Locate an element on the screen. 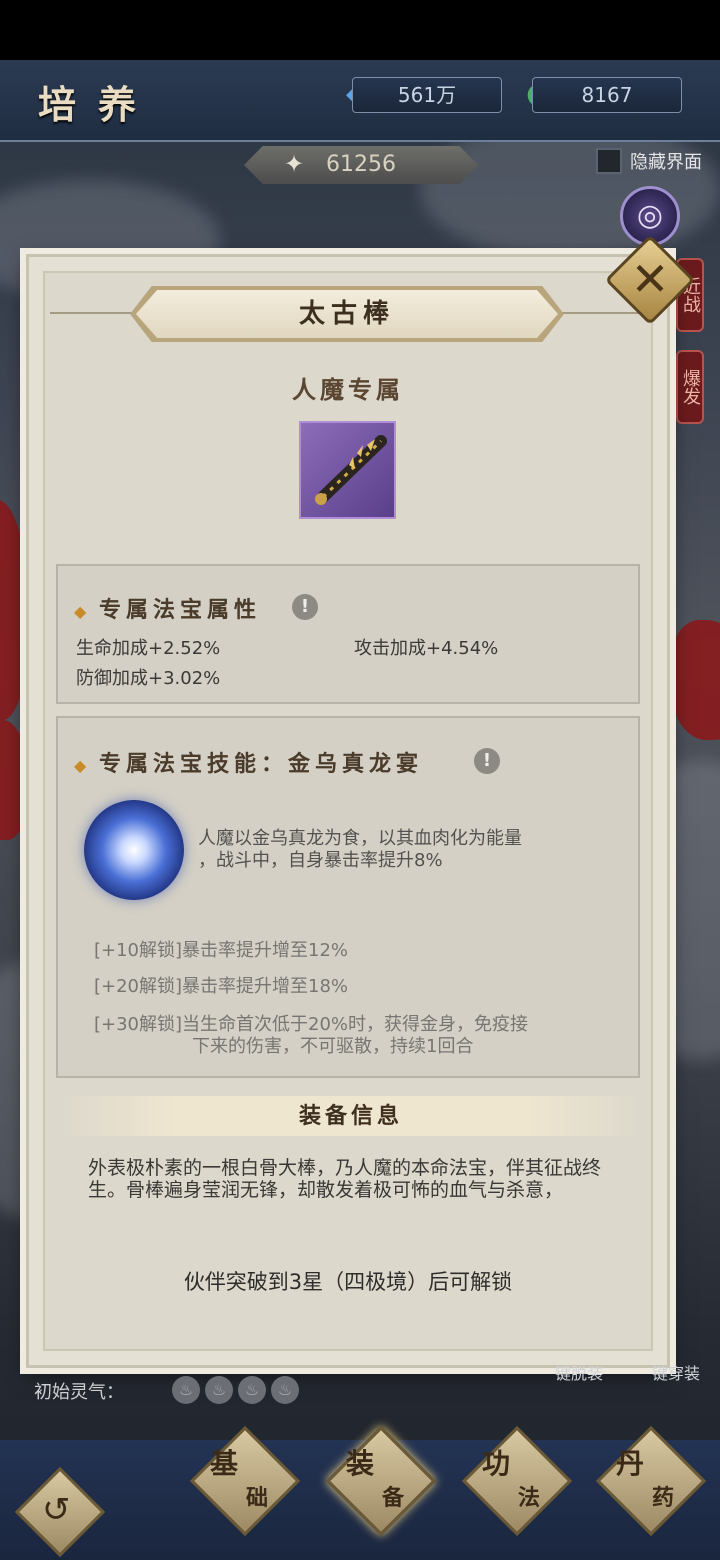  exclusive-label: 人魔专属 is located at coordinates (348, 389).